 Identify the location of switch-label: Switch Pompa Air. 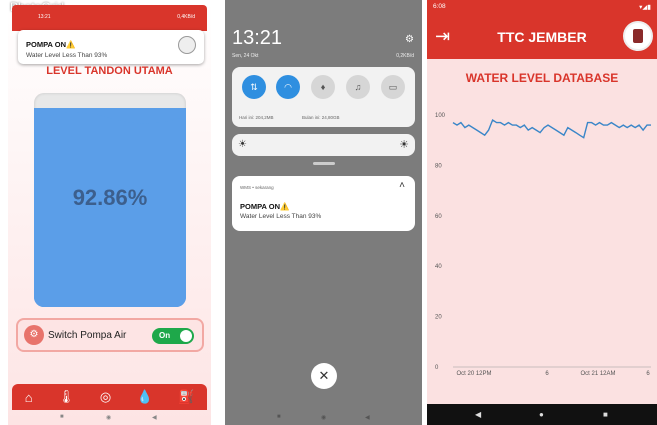
(87, 335).